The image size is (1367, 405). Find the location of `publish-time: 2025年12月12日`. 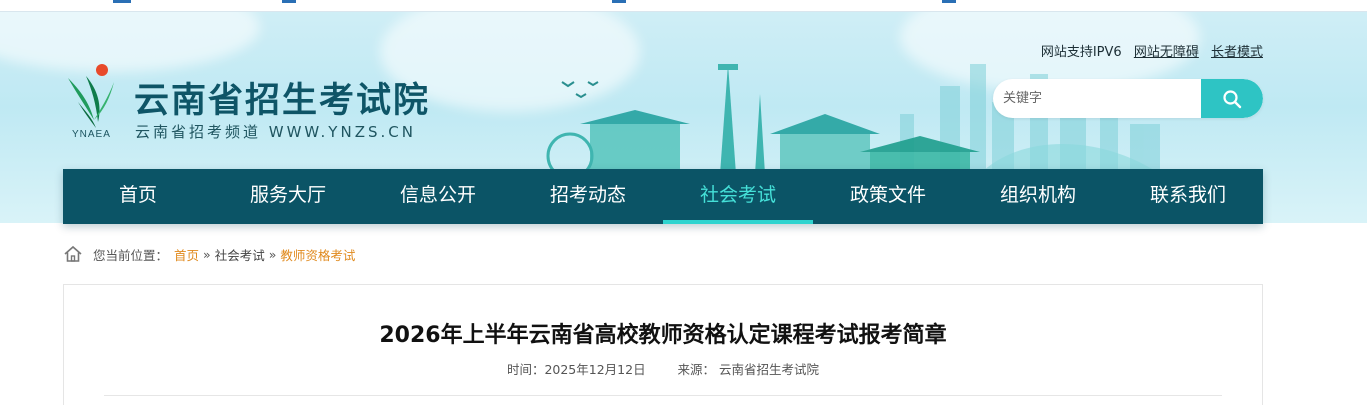

publish-time: 2025年12月12日 is located at coordinates (595, 369).